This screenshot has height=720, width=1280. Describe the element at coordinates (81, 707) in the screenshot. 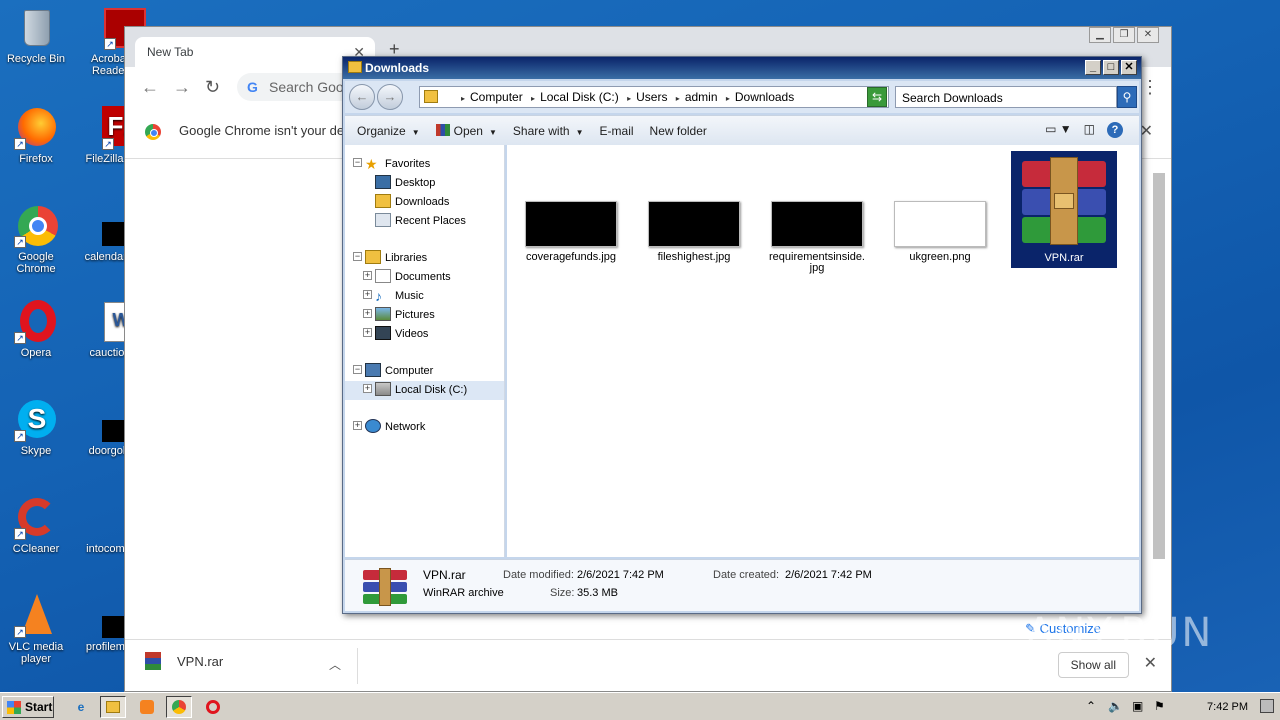

I see `internet-explorer-icon: e` at that location.